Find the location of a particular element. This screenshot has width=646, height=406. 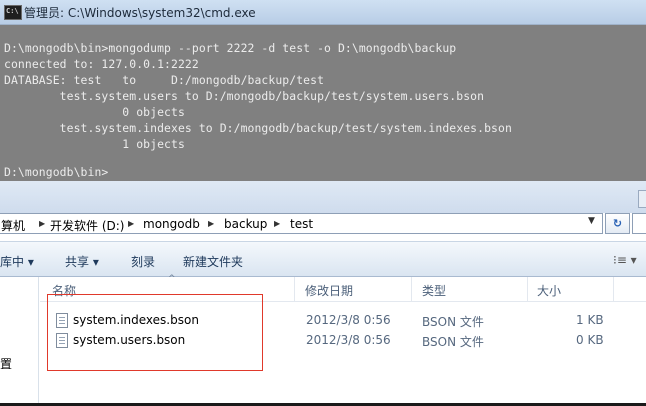

address-dropdown-icon: ▼ is located at coordinates (591, 221).